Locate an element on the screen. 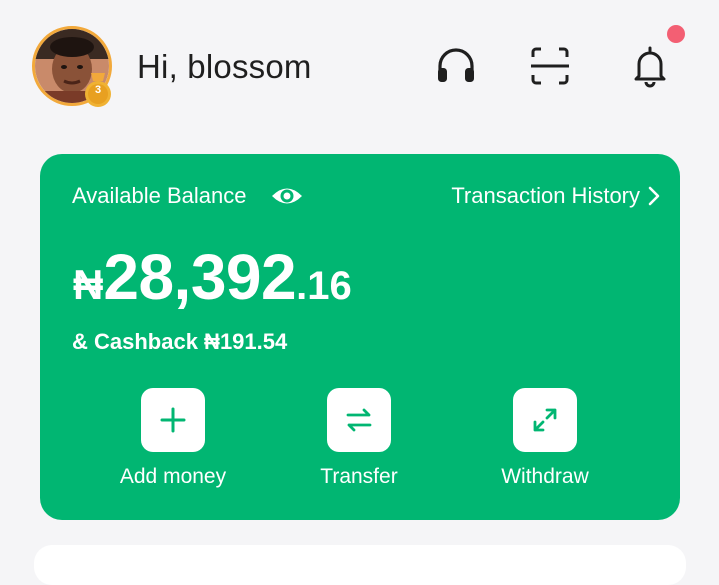 The width and height of the screenshot is (719, 585). expand-arrows-icon is located at coordinates (545, 420).